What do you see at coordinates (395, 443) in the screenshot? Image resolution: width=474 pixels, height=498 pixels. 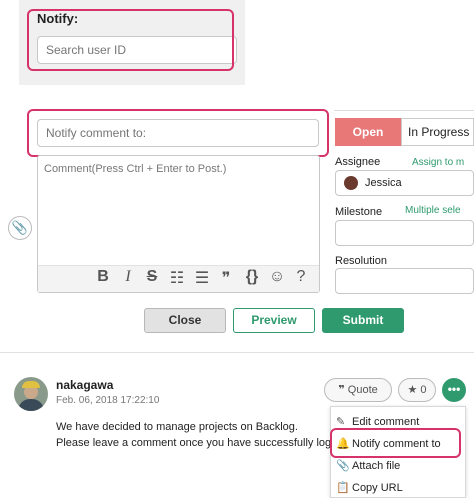 I see `menu-notify-highlight-box` at bounding box center [395, 443].